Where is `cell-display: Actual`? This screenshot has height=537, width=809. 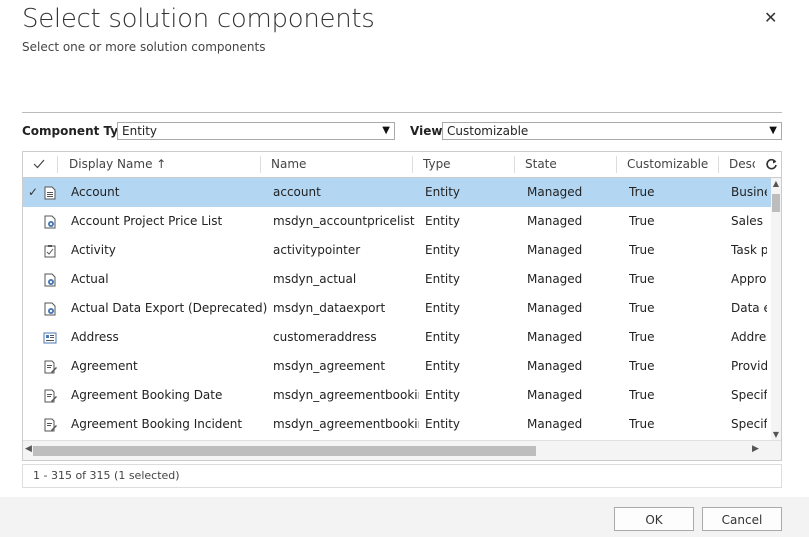
cell-display: Actual is located at coordinates (90, 279).